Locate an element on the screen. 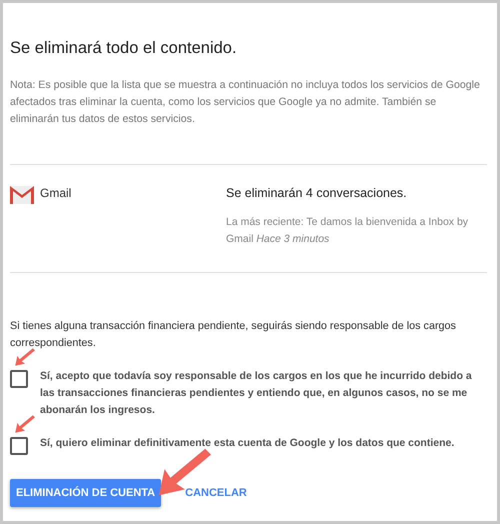 The image size is (500, 524). service-name: Gmail is located at coordinates (56, 194).